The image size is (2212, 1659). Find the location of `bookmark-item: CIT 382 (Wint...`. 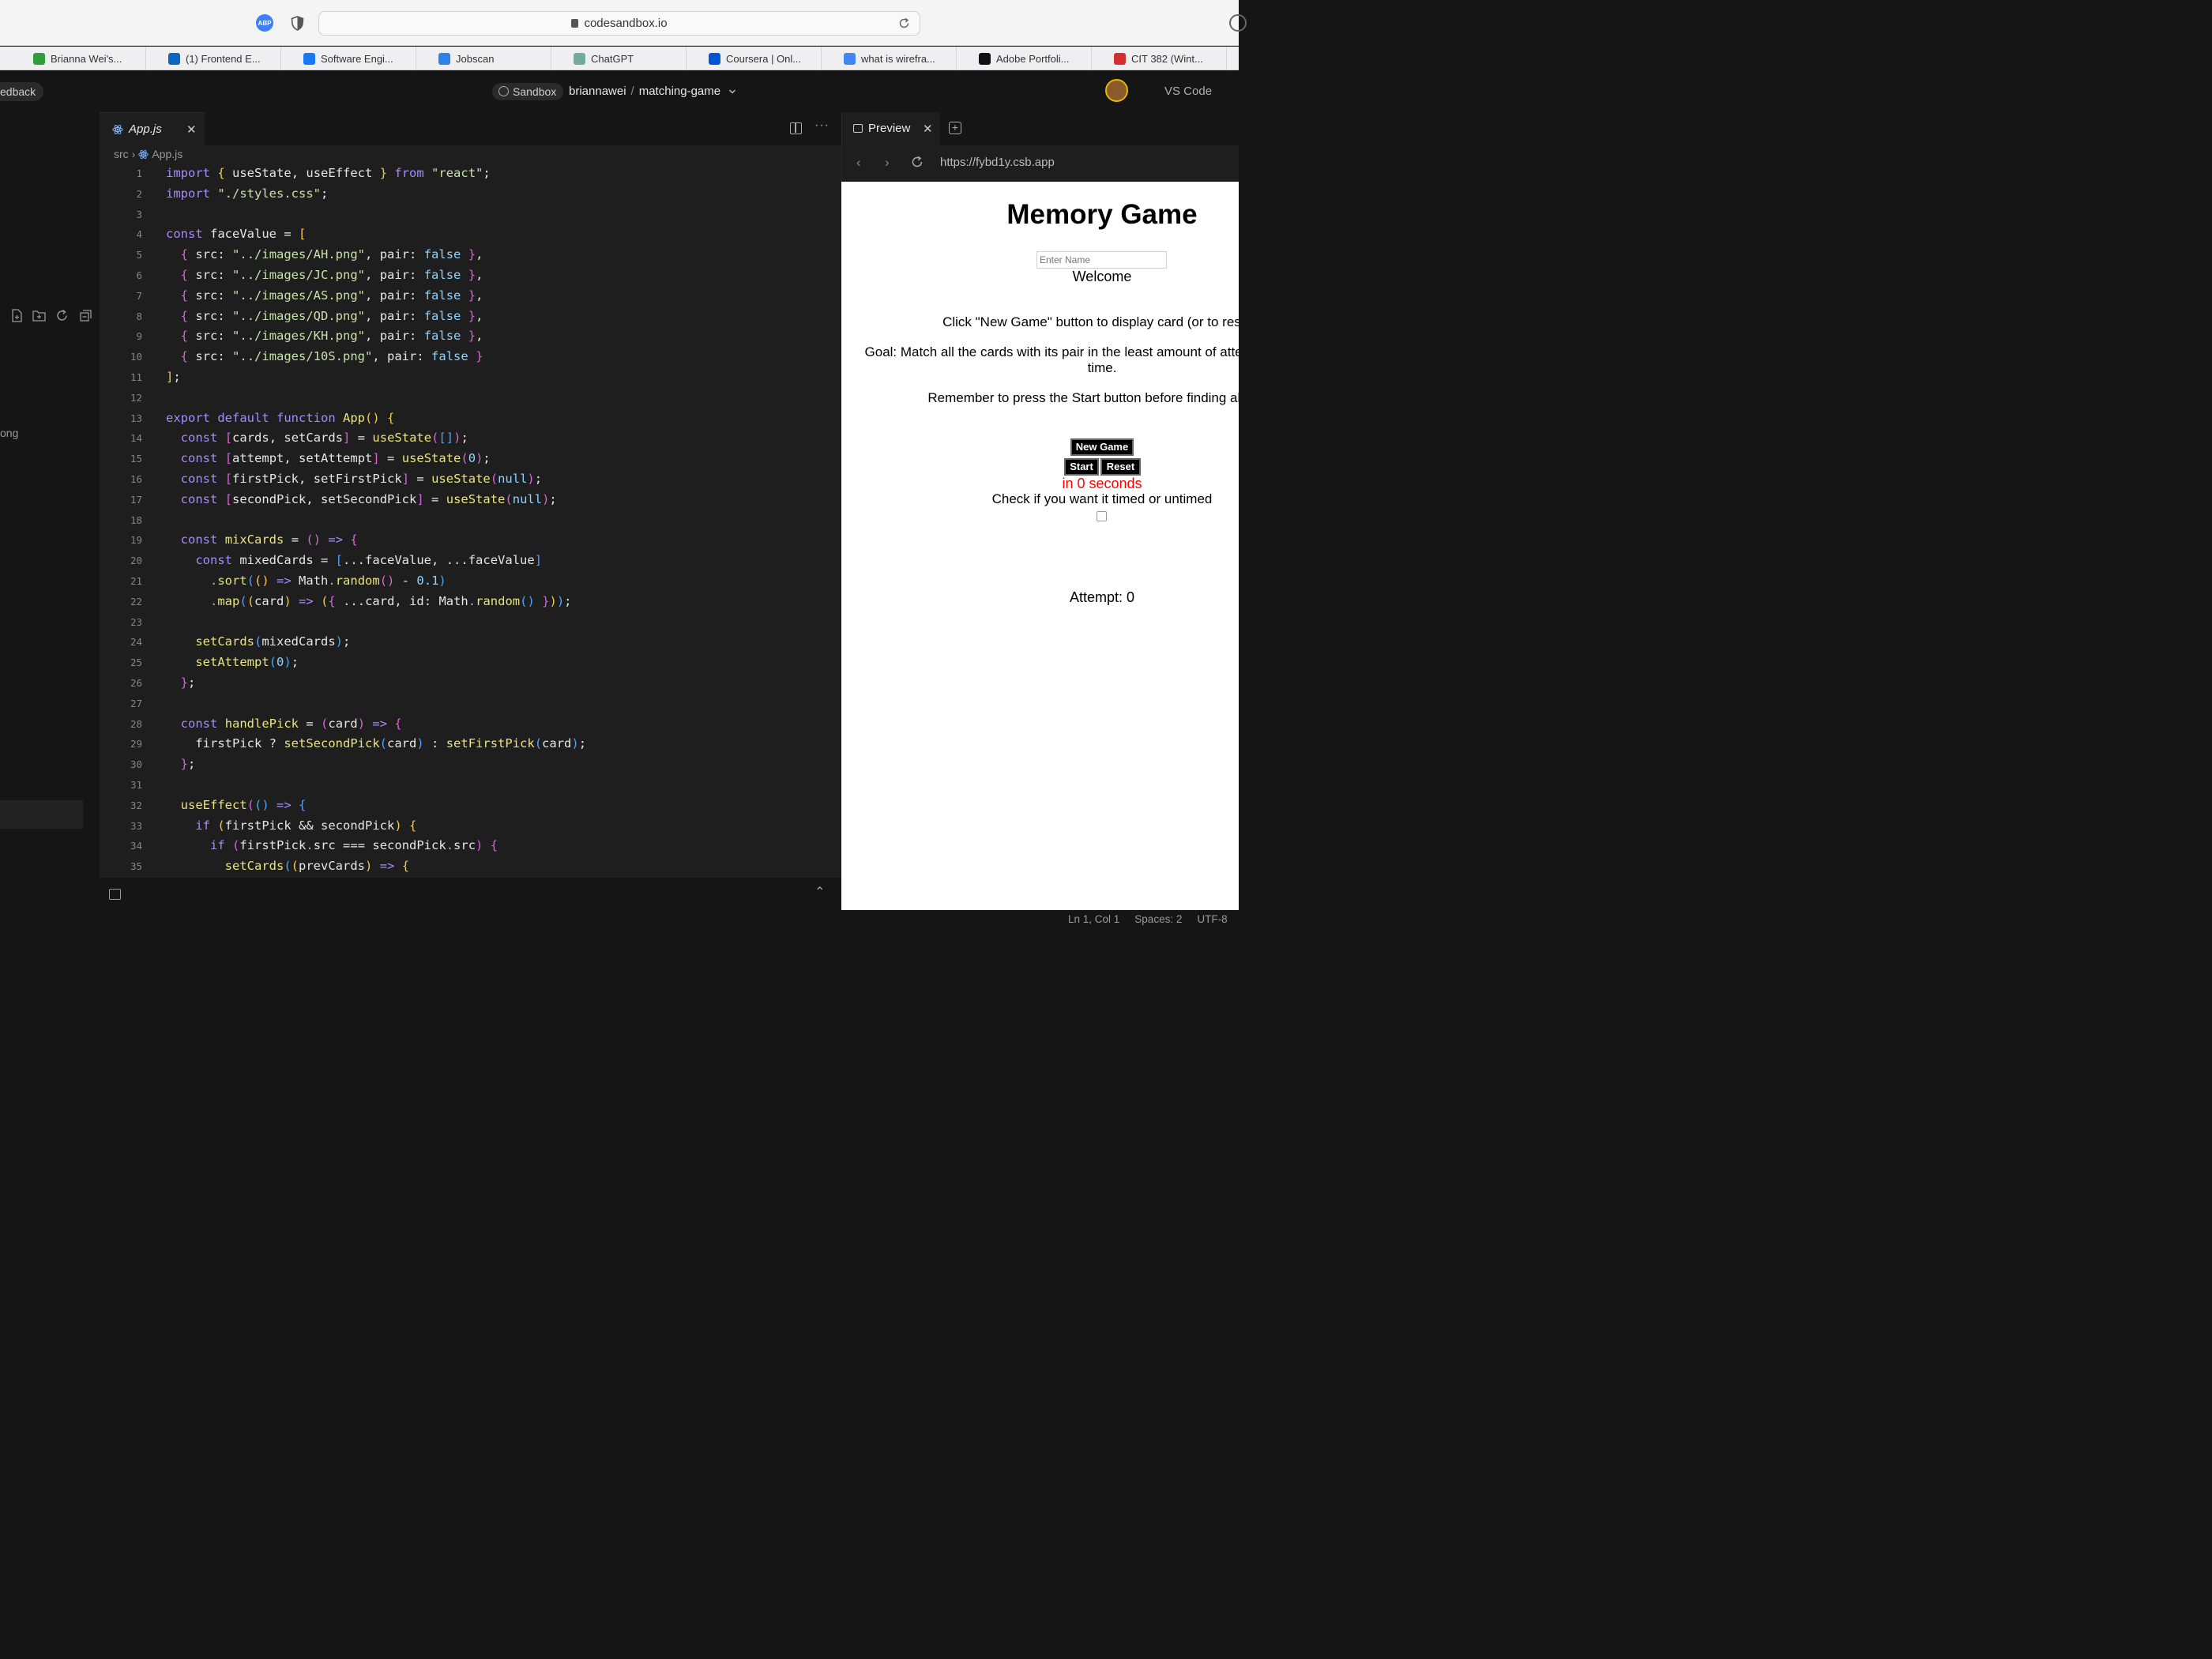

bookmark-item: CIT 382 (Wint... is located at coordinates (1159, 59).